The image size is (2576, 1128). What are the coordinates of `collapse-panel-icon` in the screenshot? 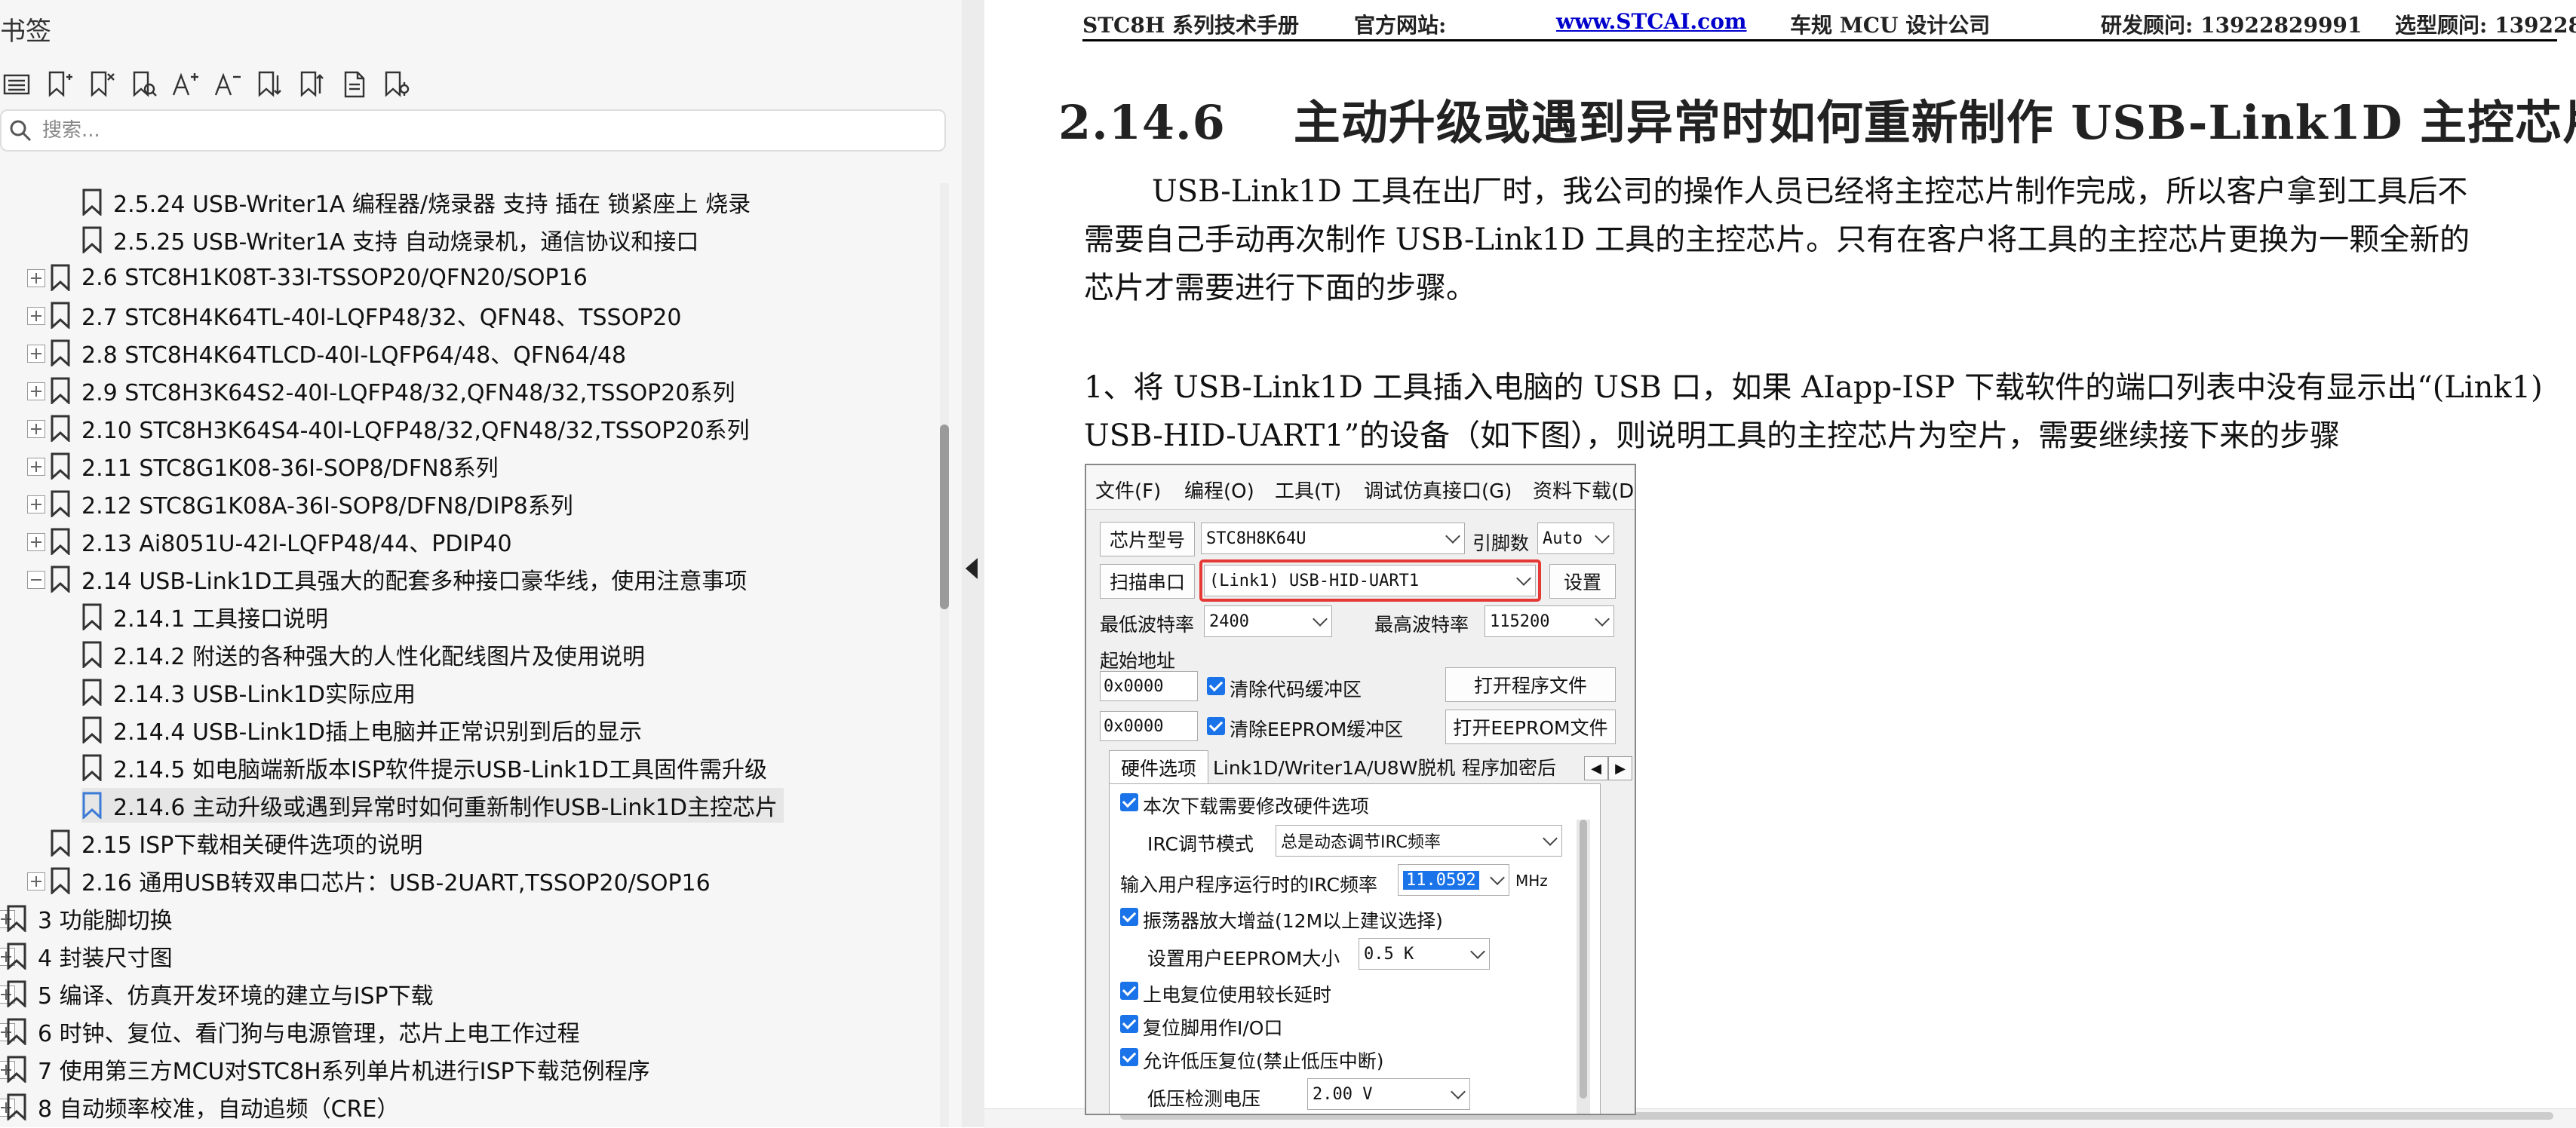 It's located at (972, 568).